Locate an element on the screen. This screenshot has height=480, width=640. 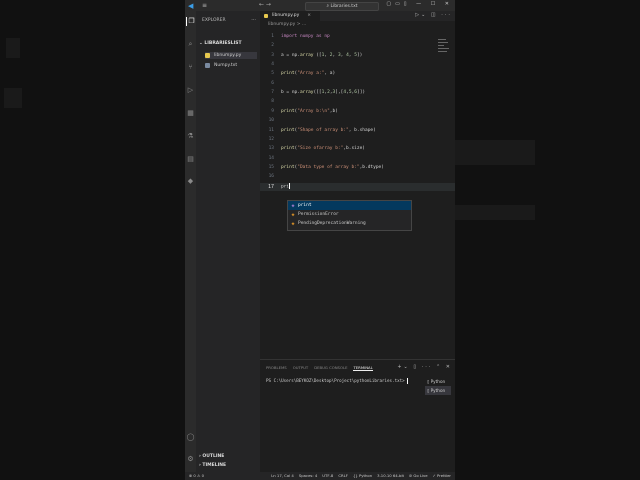
status-eol: CRLF is located at coordinates (343, 475).